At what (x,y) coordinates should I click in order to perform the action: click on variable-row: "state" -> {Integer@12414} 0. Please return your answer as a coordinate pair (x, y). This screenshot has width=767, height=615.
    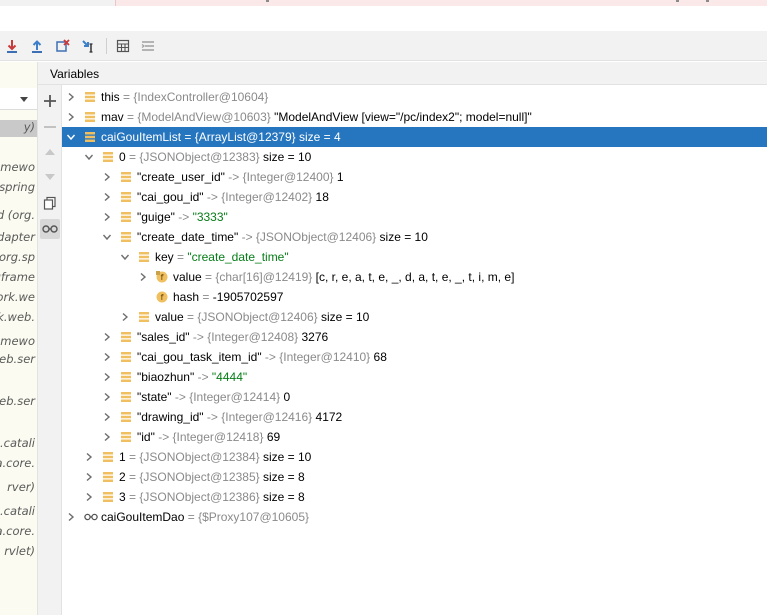
    Looking at the image, I should click on (414, 397).